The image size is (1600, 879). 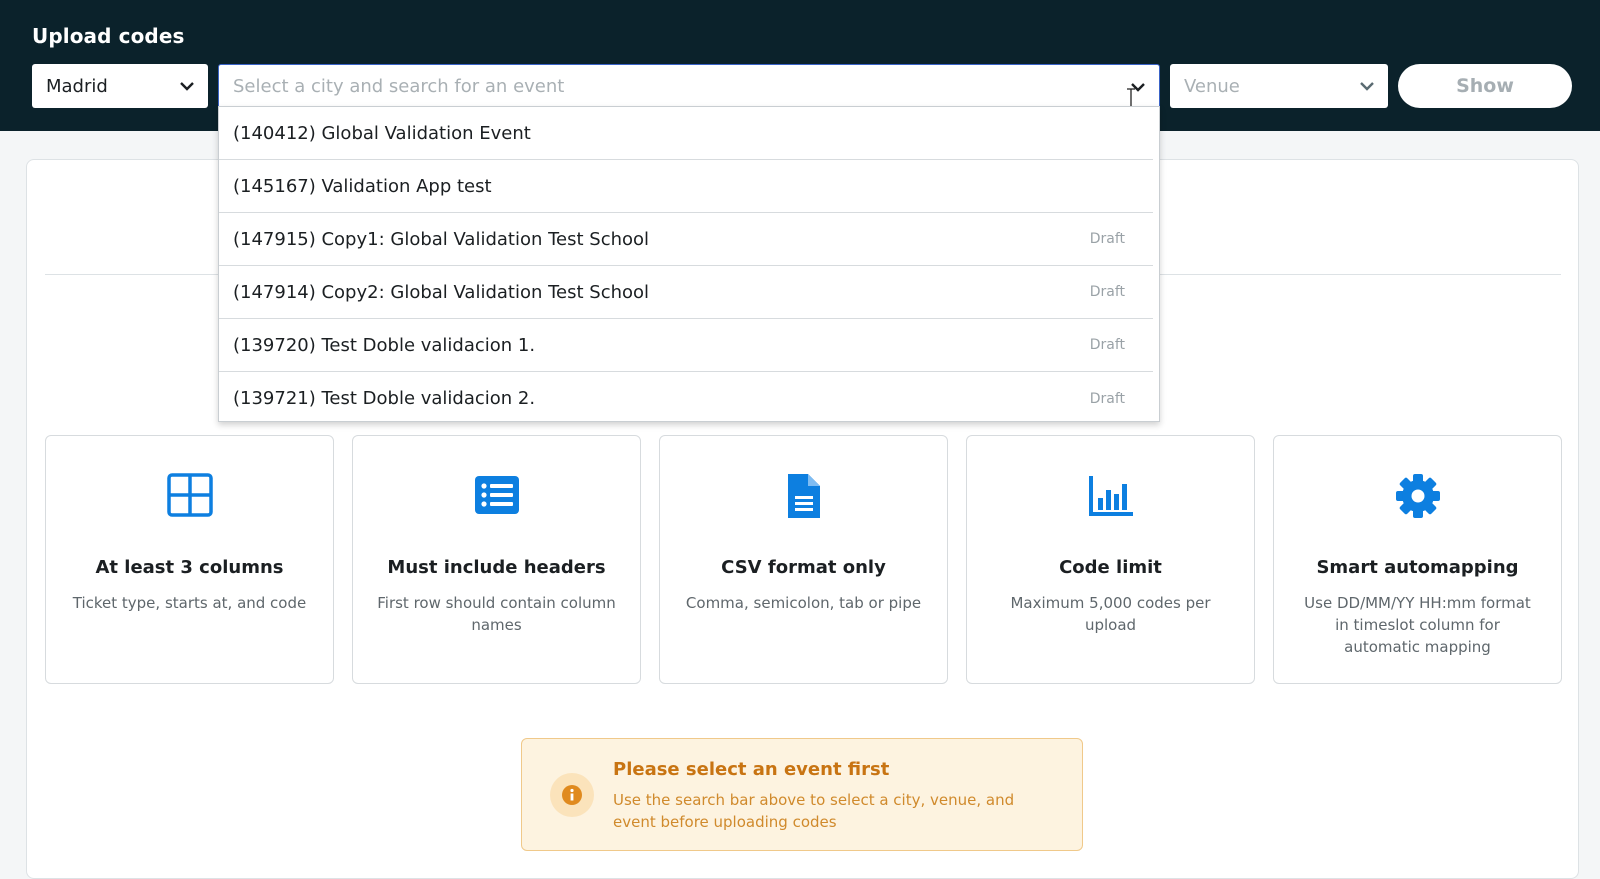 I want to click on show-button: Show, so click(x=1485, y=86).